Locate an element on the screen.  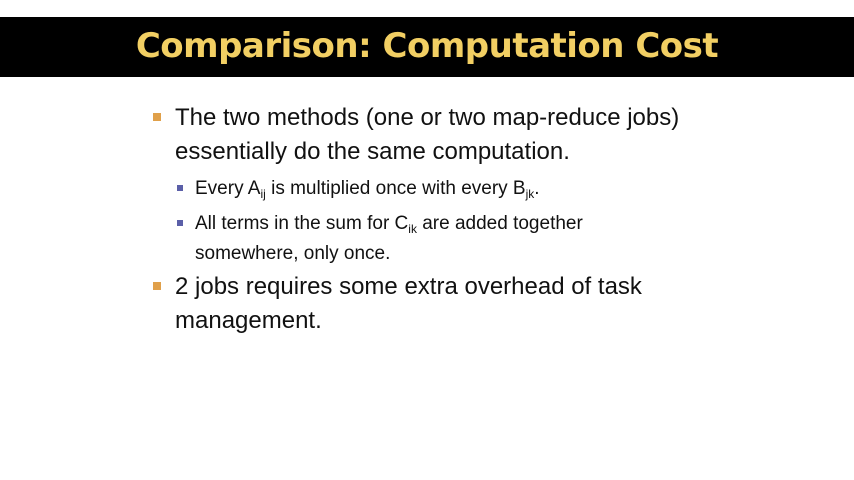
text-run: All terms in the sum for C is located at coordinates (302, 223).